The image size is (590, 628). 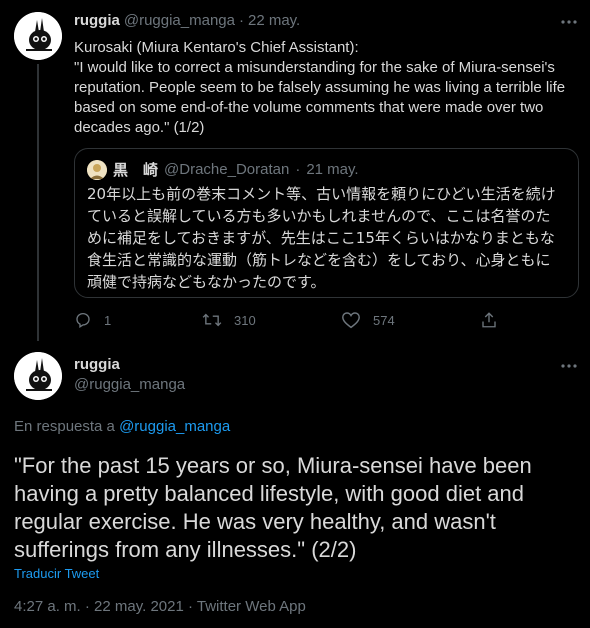 What do you see at coordinates (108, 320) in the screenshot?
I see `reply-count: 1` at bounding box center [108, 320].